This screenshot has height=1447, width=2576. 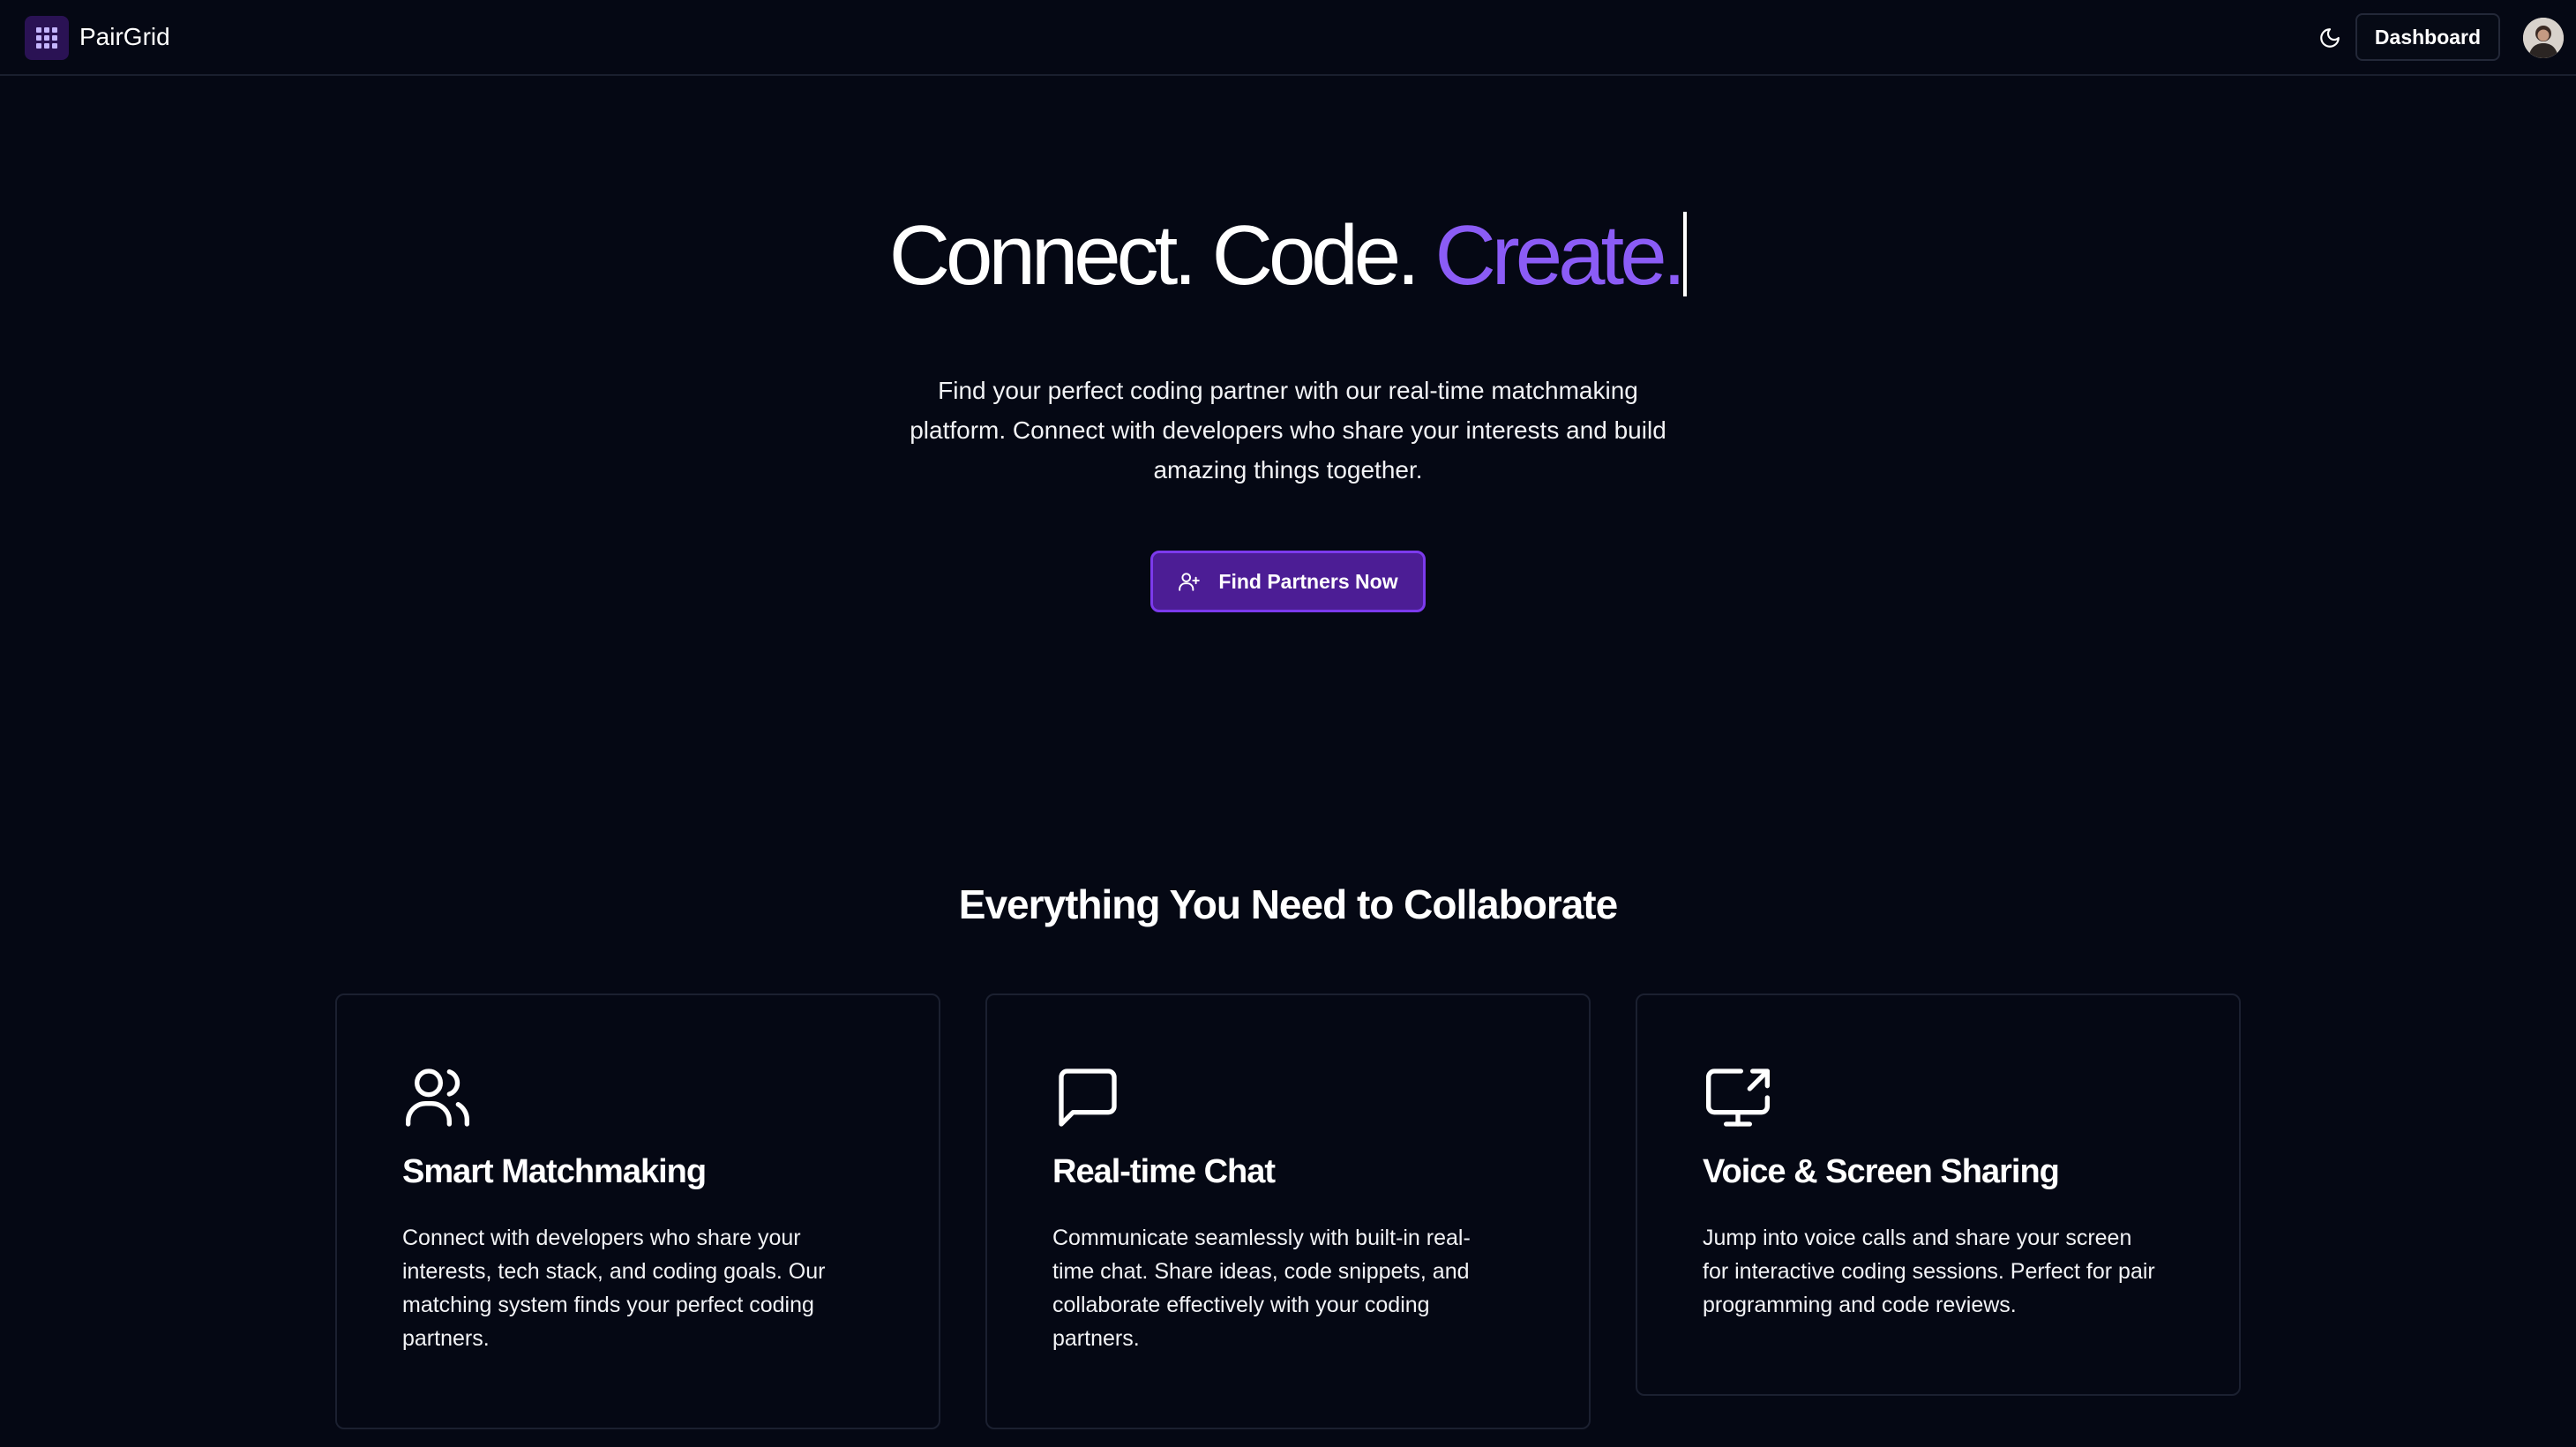 I want to click on brand-name: PairGrid, so click(x=125, y=37).